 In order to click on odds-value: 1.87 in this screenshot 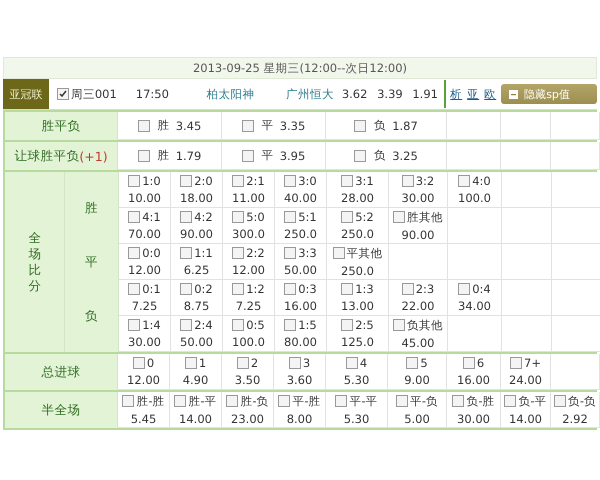, I will do `click(405, 125)`.